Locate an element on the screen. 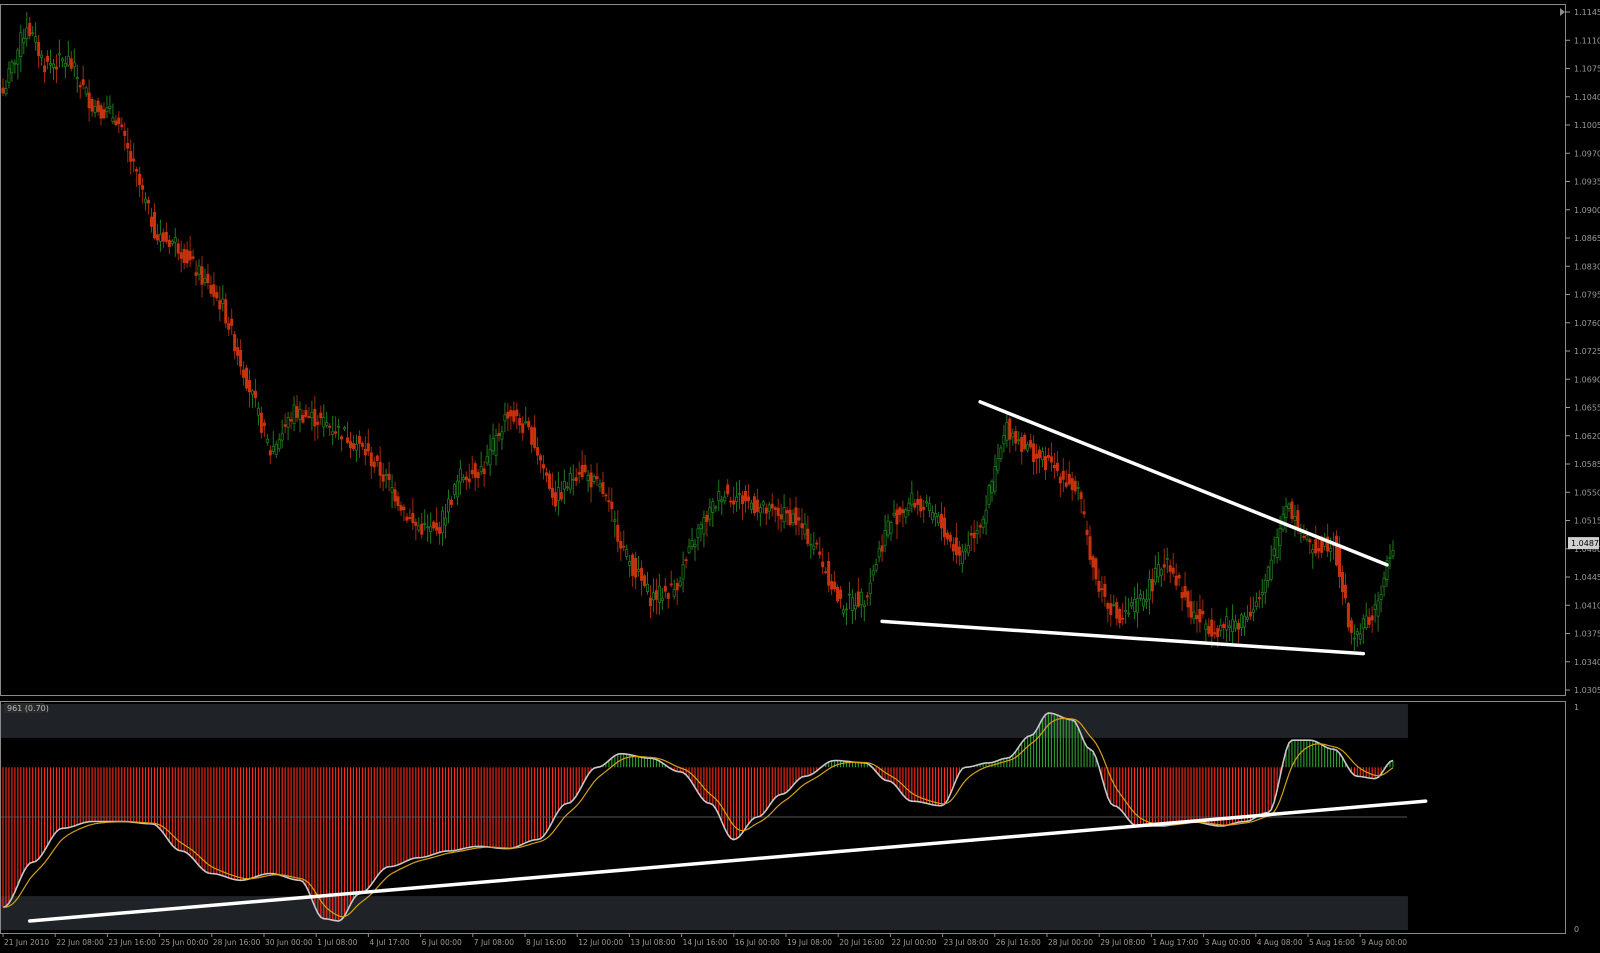  time-tick-label: 3 Aug 00:00 is located at coordinates (1228, 942).